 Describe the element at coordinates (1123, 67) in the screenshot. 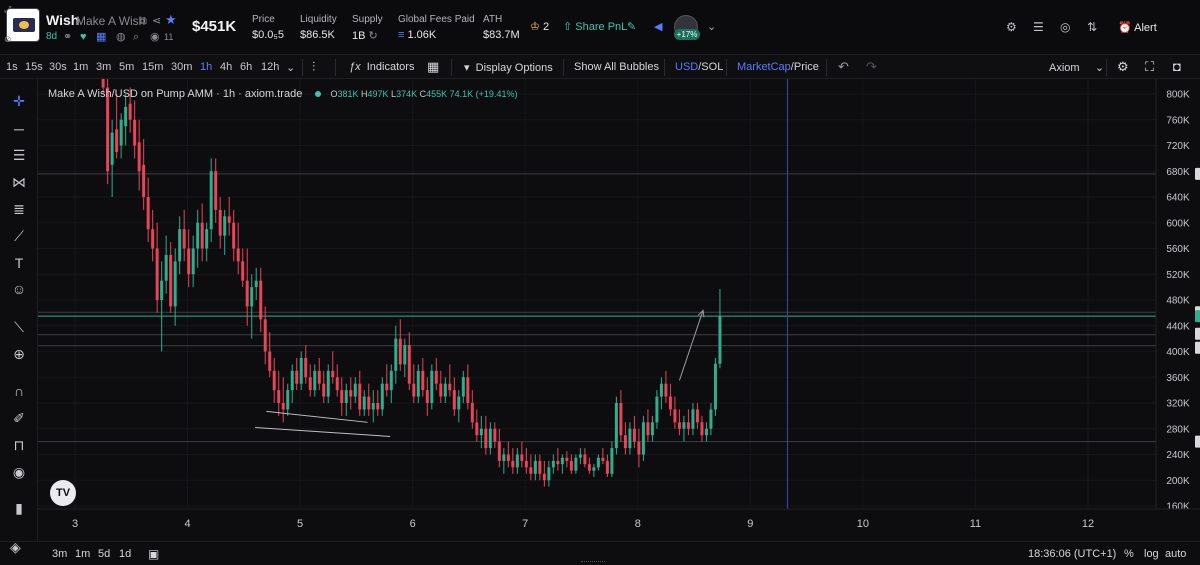

I see `chart-settings-icon: ⚙` at that location.